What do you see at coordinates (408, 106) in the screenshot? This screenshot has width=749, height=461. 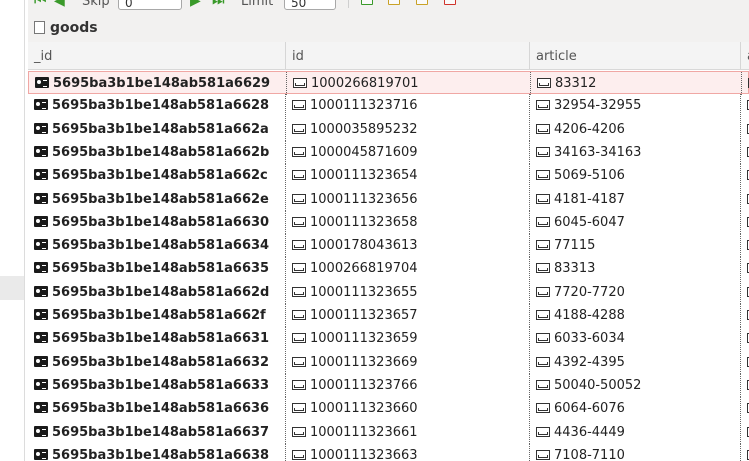 I see `cell-id: 1000111323716` at bounding box center [408, 106].